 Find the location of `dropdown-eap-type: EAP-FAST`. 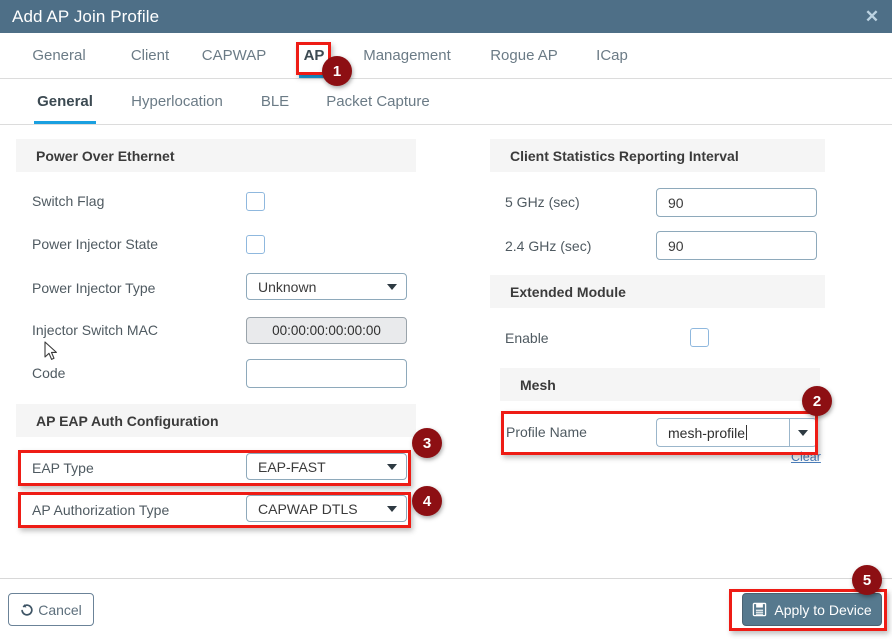

dropdown-eap-type: EAP-FAST is located at coordinates (326, 466).